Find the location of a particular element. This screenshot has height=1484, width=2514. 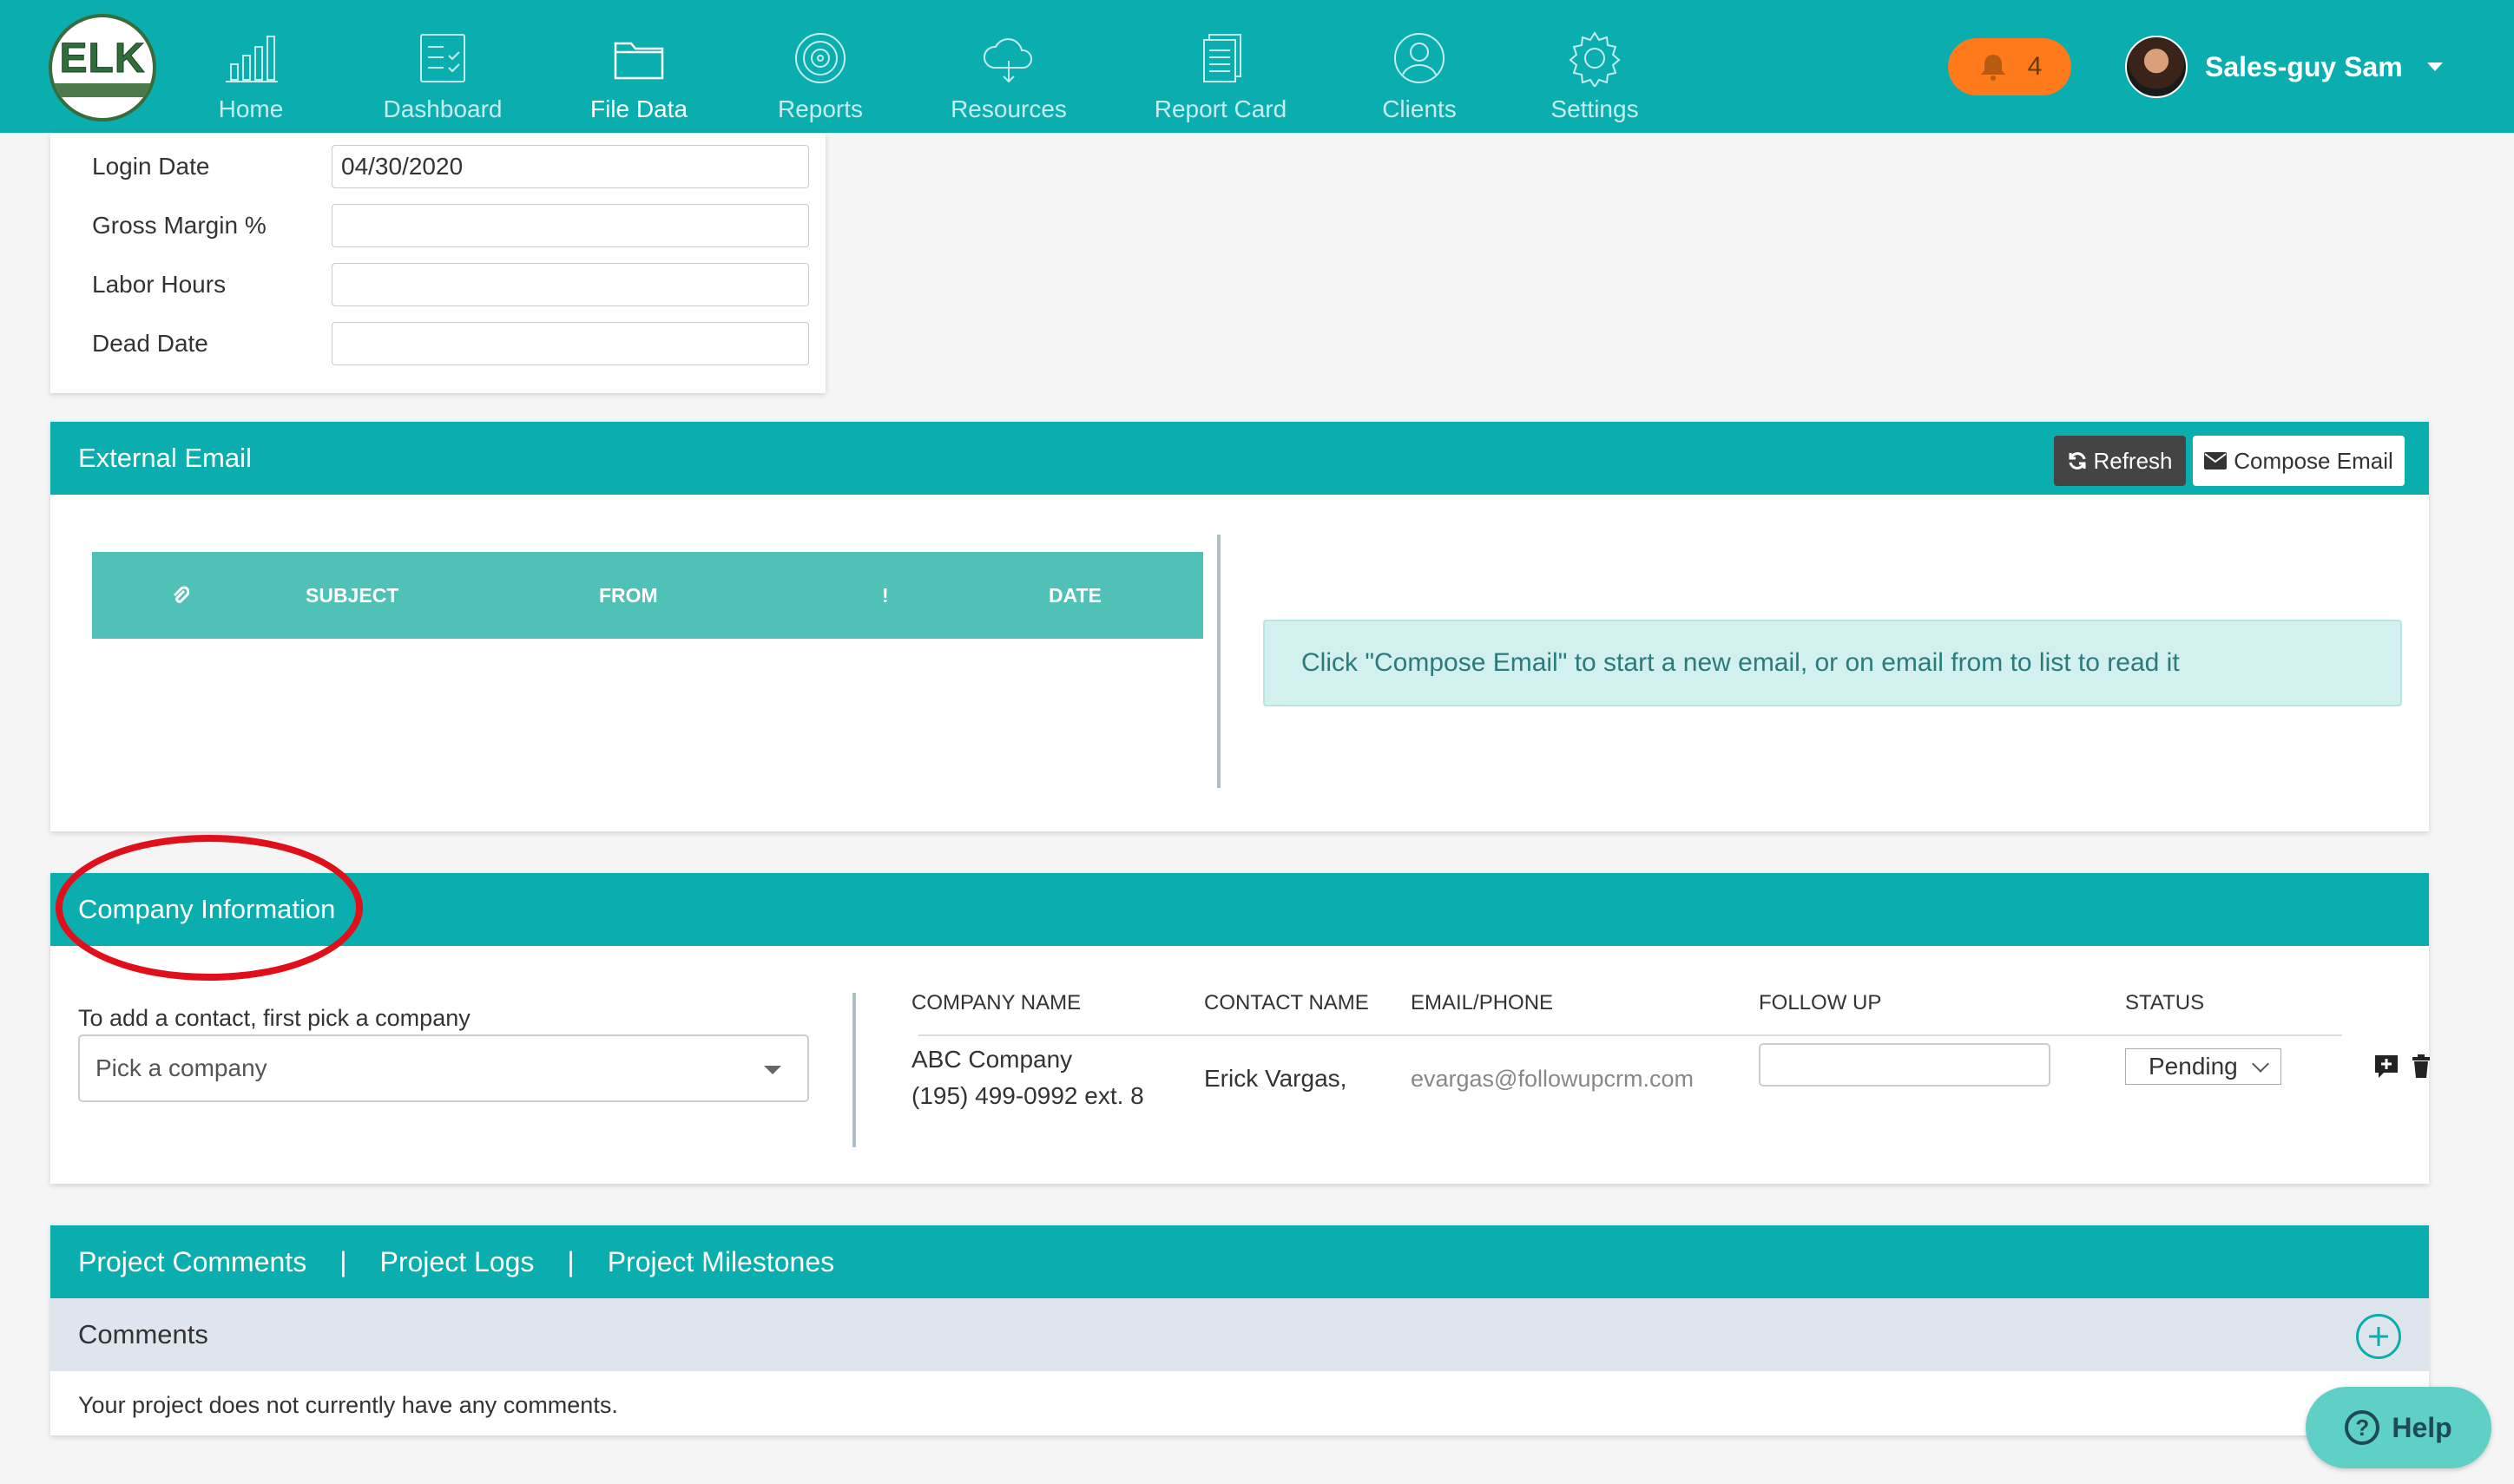

gross-margin-input is located at coordinates (570, 226).